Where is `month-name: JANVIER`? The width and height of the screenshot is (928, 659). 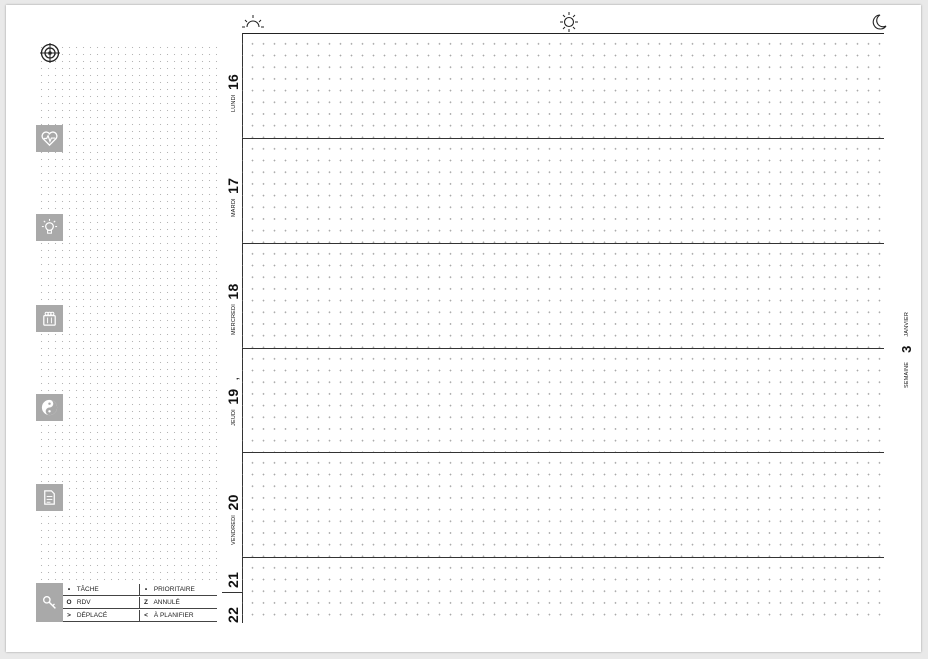
month-name: JANVIER is located at coordinates (906, 324).